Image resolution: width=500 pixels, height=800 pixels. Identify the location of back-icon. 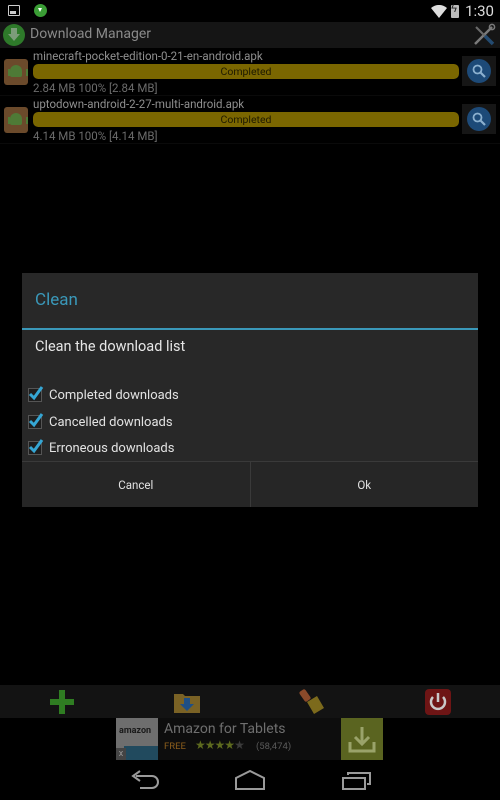
(145, 780).